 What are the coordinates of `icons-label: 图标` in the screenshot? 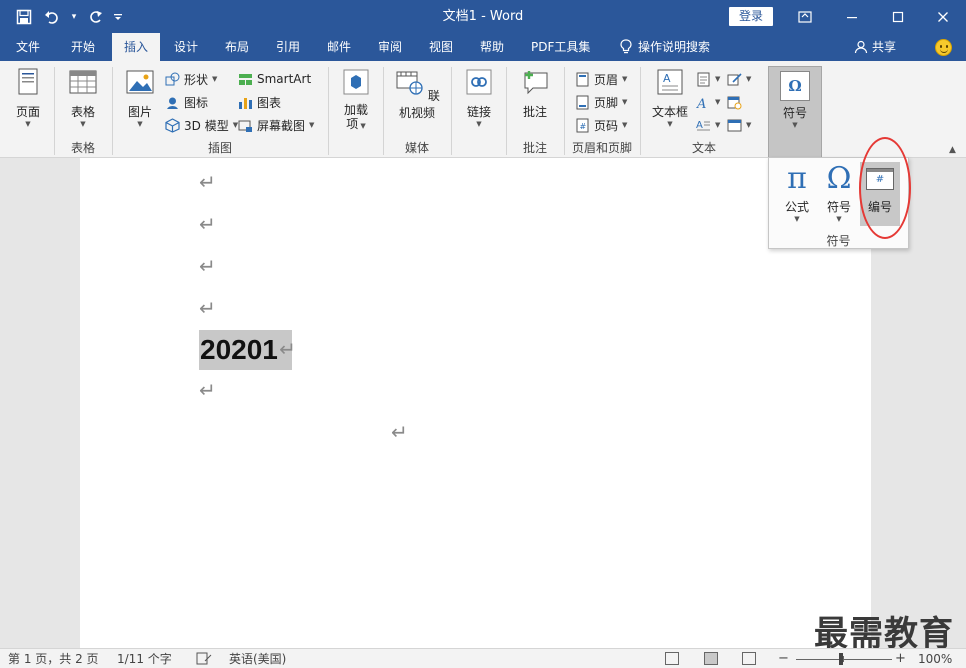 It's located at (196, 102).